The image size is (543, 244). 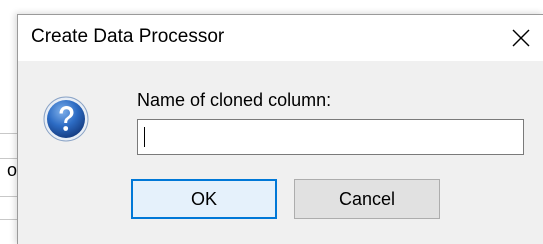 I want to click on ok-button: OK, so click(x=204, y=199).